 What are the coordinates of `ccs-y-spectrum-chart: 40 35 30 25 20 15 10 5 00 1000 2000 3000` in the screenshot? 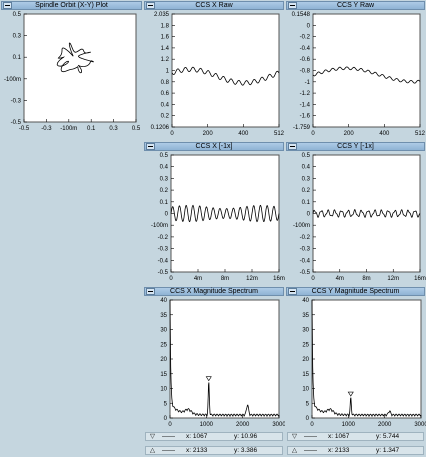 It's located at (364, 363).